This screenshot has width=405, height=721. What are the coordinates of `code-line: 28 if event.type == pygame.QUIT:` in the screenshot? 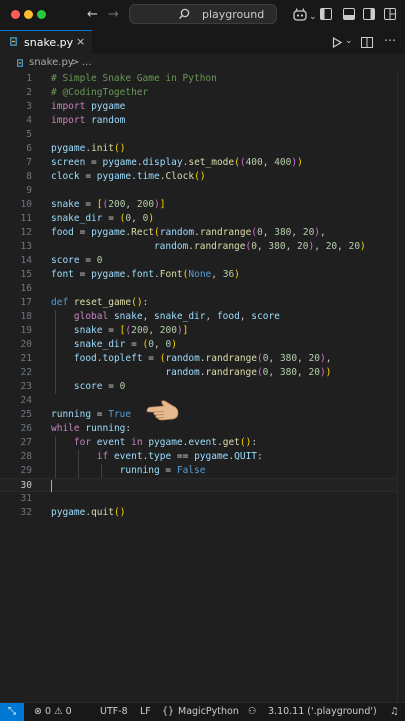 It's located at (202, 457).